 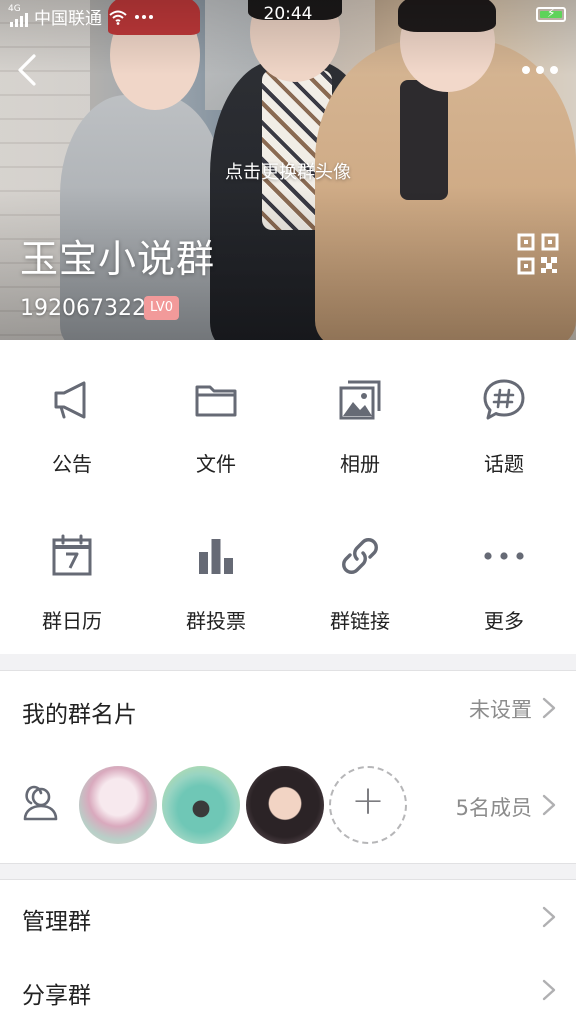 I want to click on status-time: 20:44, so click(x=288, y=14).